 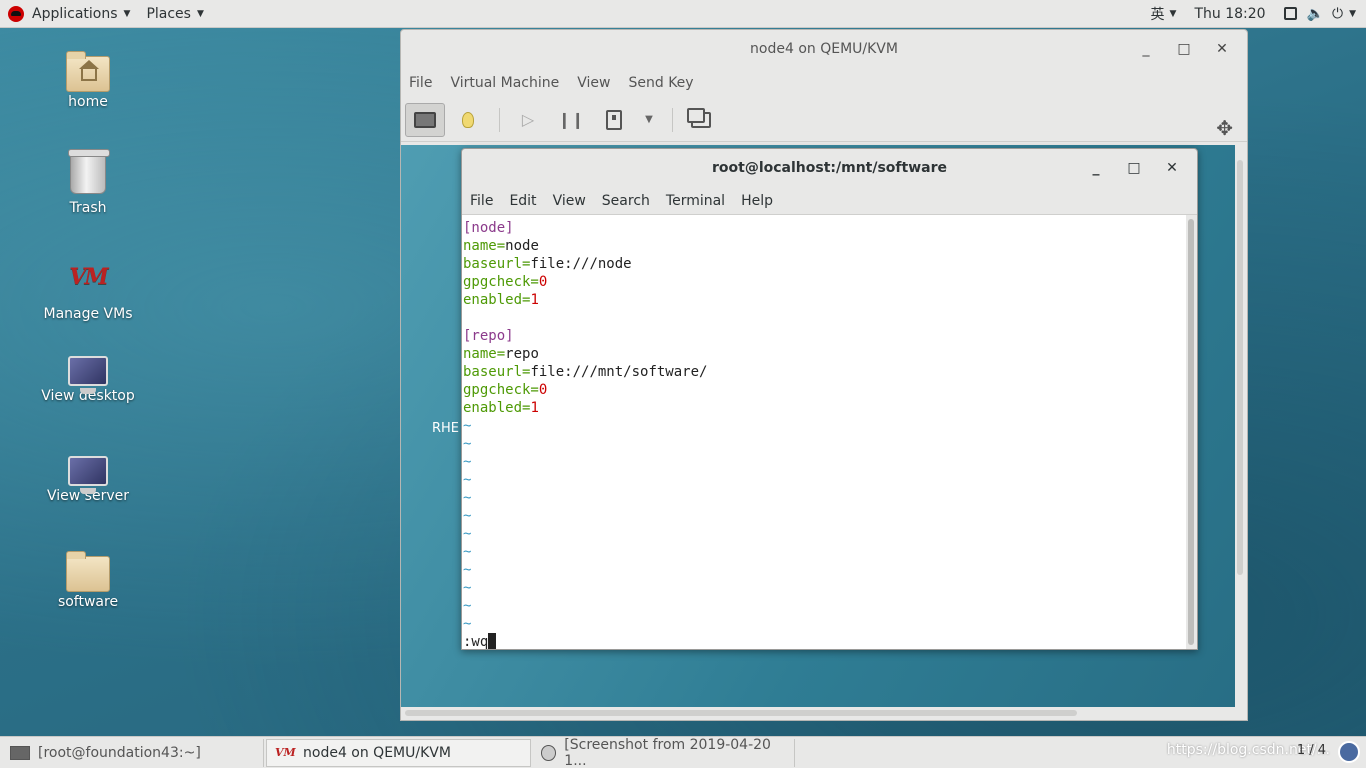 What do you see at coordinates (1191, 432) in the screenshot?
I see `terminal-scrollbar` at bounding box center [1191, 432].